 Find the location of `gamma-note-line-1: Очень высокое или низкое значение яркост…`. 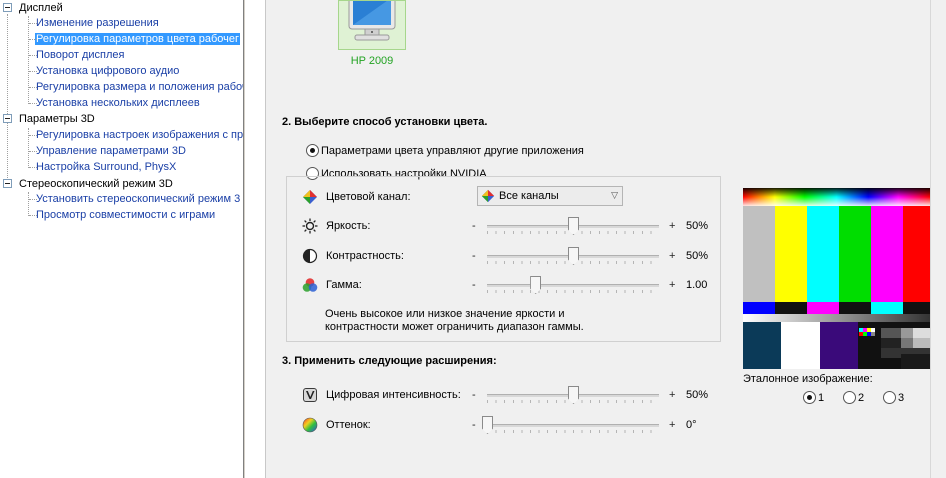

gamma-note-line-1: Очень высокое или низкое значение яркост… is located at coordinates (445, 314).